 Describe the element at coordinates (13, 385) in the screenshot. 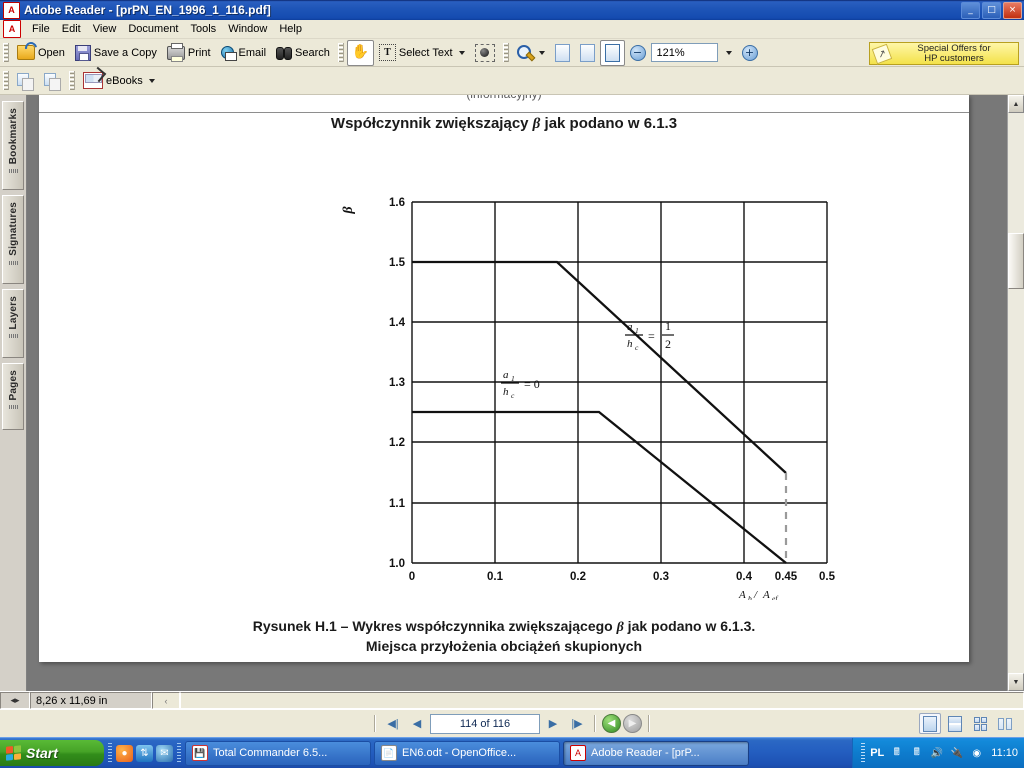

I see `sidebar-tab-pages-label: Pages` at that location.